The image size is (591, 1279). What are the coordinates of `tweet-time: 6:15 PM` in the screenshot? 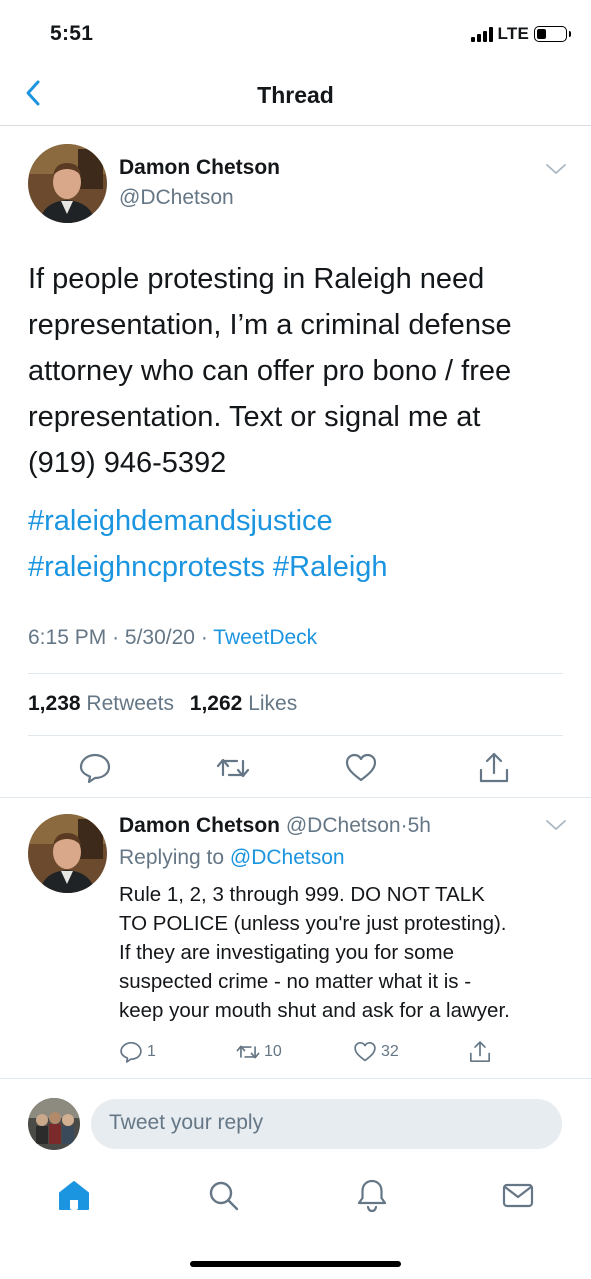 It's located at (67, 637).